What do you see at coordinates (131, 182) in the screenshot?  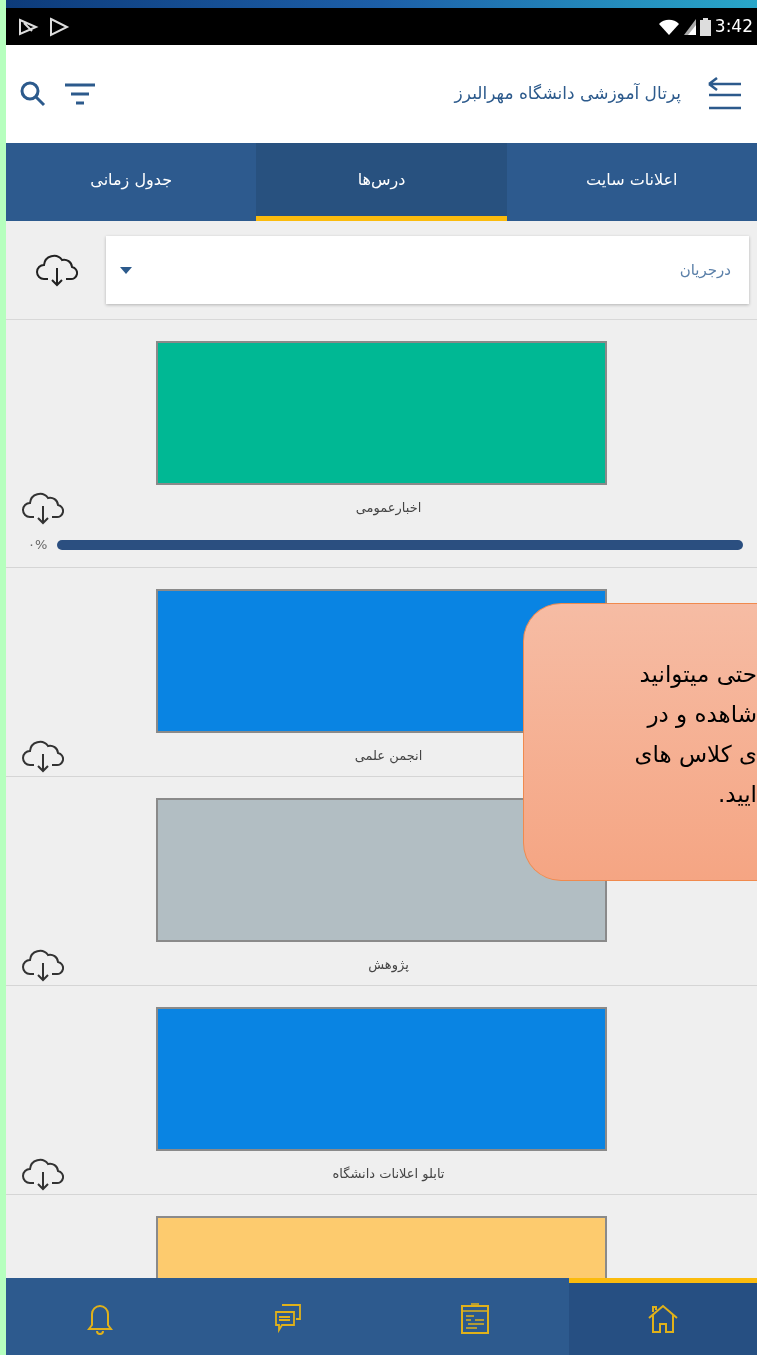 I see `tab: جدول زمانی` at bounding box center [131, 182].